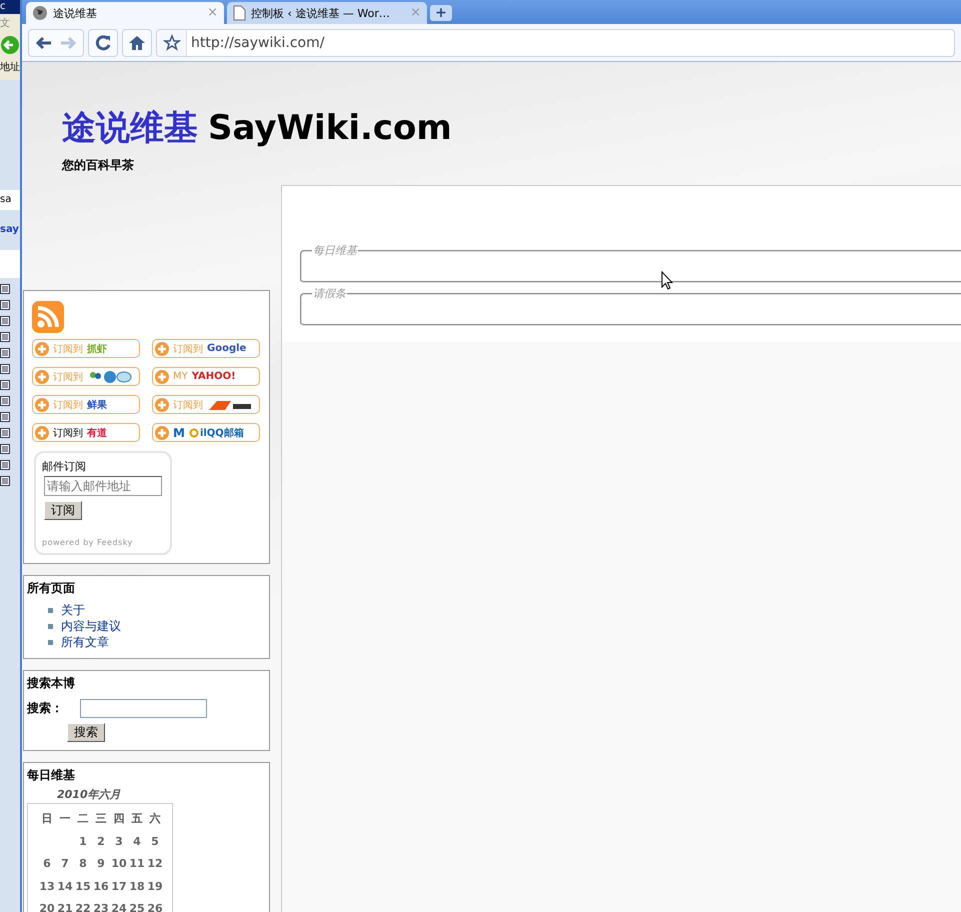 The image size is (961, 912). What do you see at coordinates (193, 433) in the screenshot?
I see `ring-icon` at bounding box center [193, 433].